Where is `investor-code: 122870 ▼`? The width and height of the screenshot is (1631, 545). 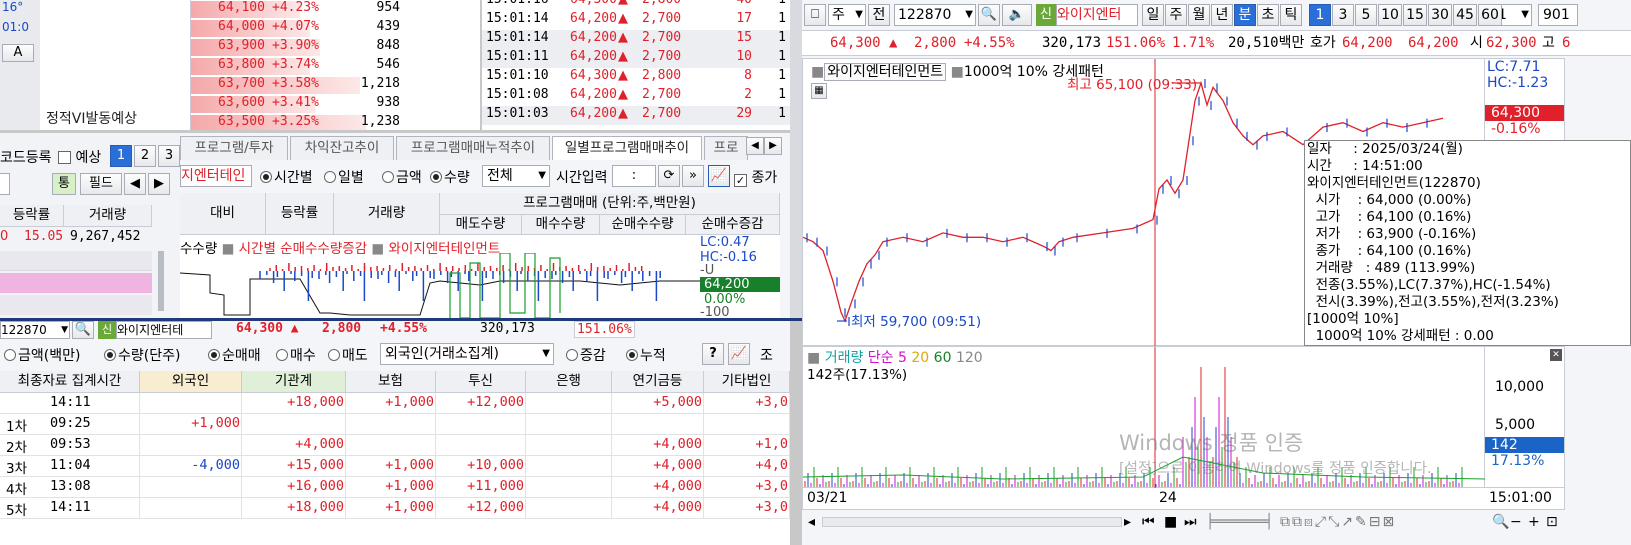 investor-code: 122870 ▼ is located at coordinates (35, 330).